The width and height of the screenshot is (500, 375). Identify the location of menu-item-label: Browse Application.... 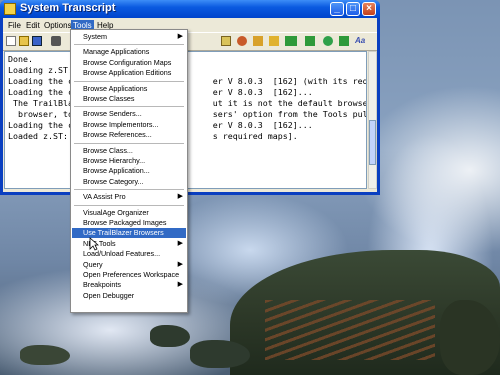
(116, 171).